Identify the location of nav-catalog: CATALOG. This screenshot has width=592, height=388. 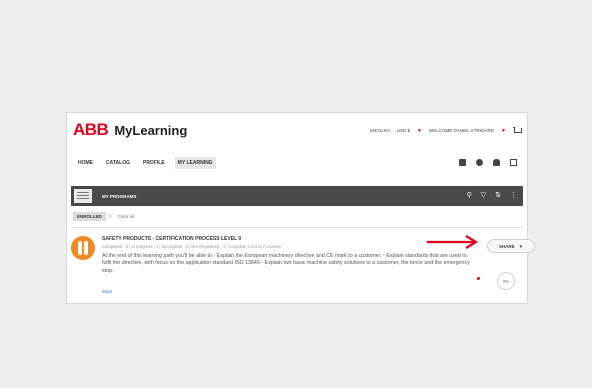
(118, 163).